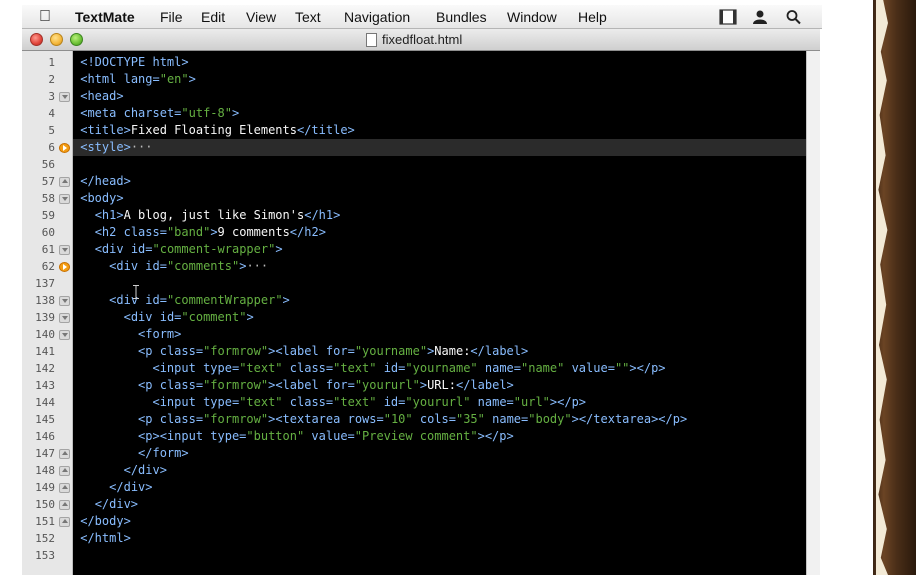  I want to click on code-token: "comment", so click(214, 317).